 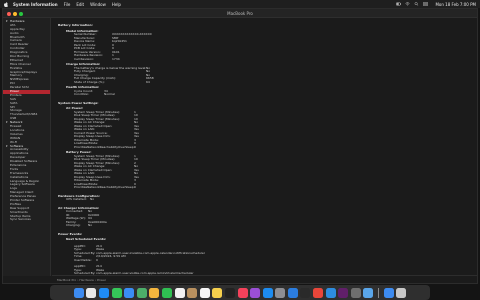 I want to click on system-information-icon, so click(x=355, y=292).